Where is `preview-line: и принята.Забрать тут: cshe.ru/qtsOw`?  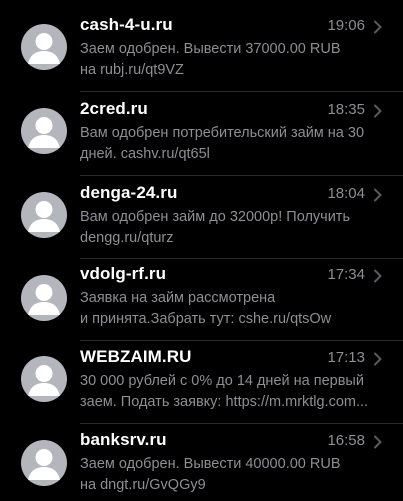 preview-line: и принята.Забрать тут: cshe.ru/qtsOw is located at coordinates (206, 319).